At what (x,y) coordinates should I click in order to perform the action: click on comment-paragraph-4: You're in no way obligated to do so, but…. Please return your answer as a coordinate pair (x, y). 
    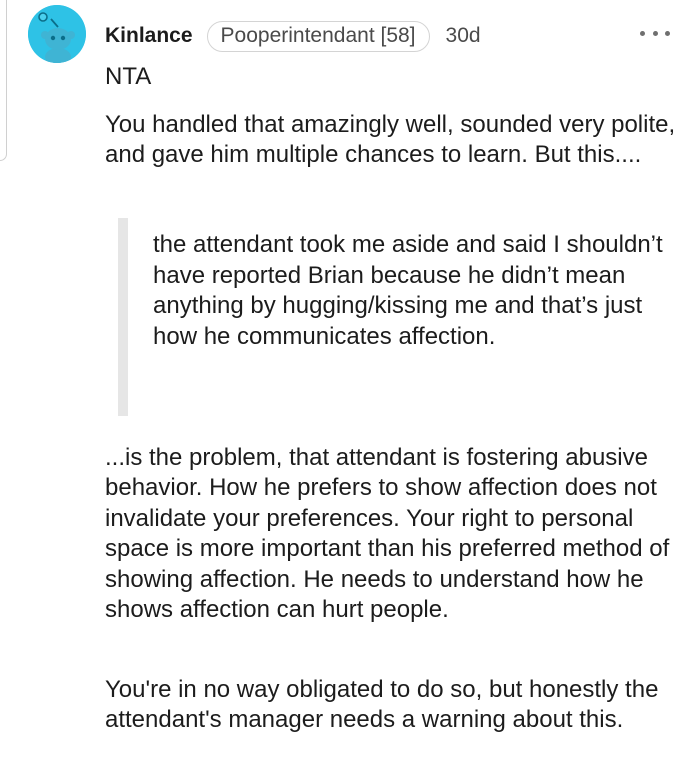
    Looking at the image, I should click on (382, 704).